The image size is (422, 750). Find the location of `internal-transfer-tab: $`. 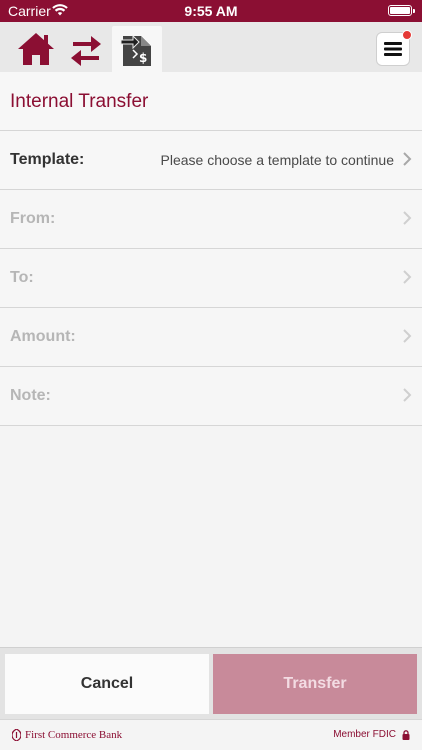

internal-transfer-tab: $ is located at coordinates (137, 49).